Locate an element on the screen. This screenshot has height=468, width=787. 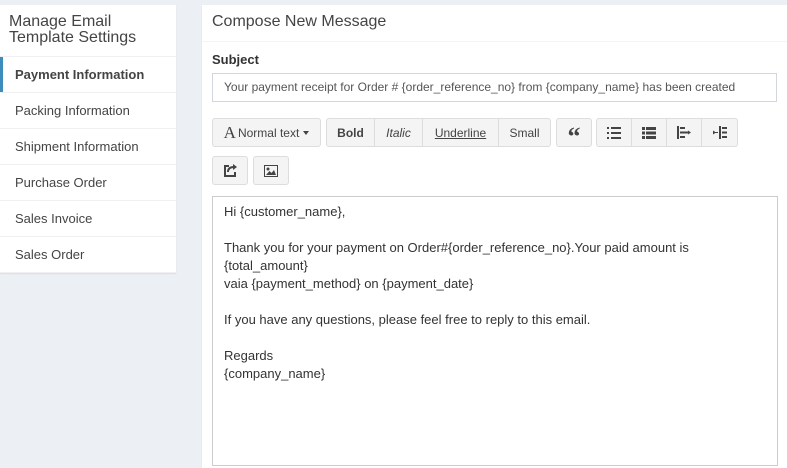
text-style-label: Normal text is located at coordinates (268, 132).